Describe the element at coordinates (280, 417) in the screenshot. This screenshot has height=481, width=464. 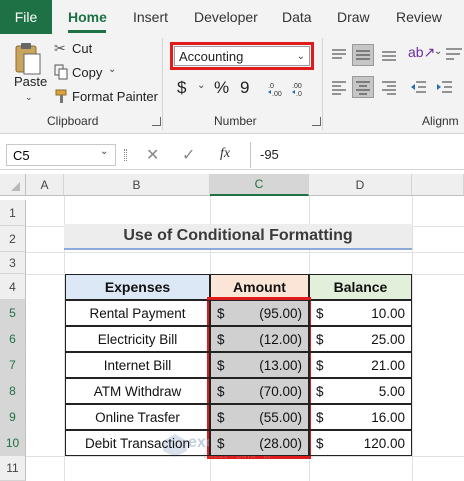
I see `amount-text: (55.00)` at that location.